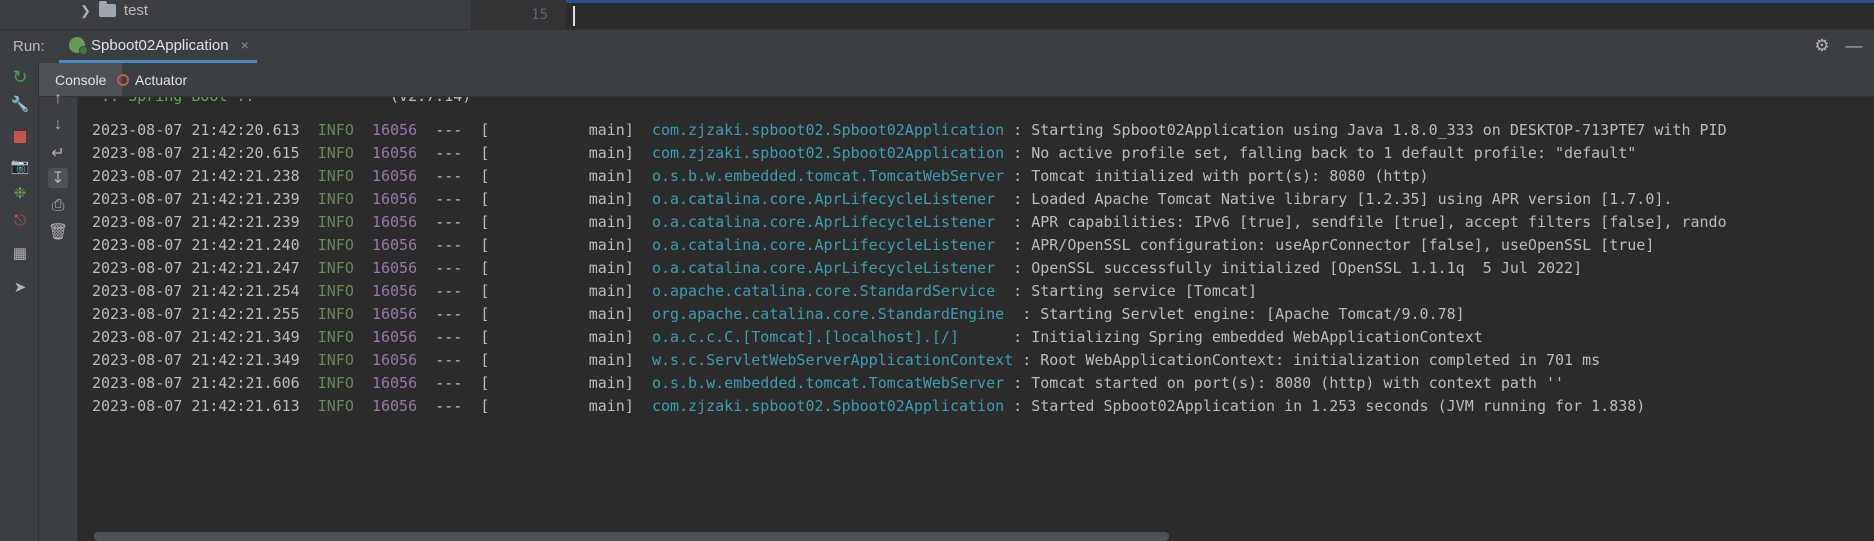 The width and height of the screenshot is (1874, 541). I want to click on layout-icon: ▦, so click(20, 253).